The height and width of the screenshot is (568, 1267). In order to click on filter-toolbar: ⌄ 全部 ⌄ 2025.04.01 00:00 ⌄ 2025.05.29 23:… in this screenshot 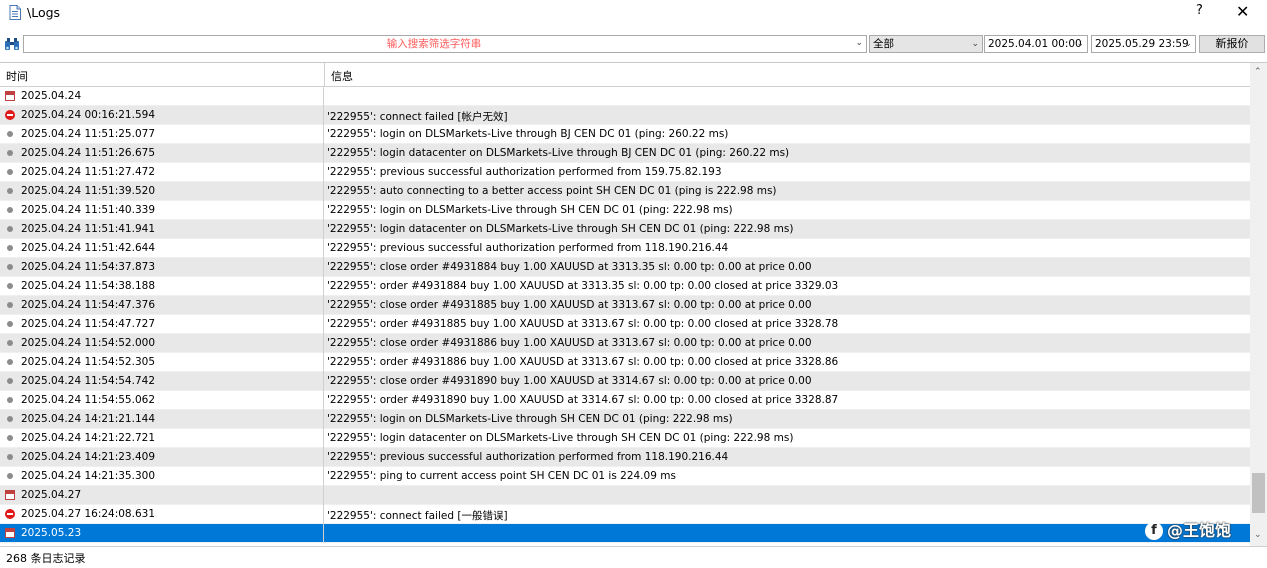, I will do `click(633, 45)`.